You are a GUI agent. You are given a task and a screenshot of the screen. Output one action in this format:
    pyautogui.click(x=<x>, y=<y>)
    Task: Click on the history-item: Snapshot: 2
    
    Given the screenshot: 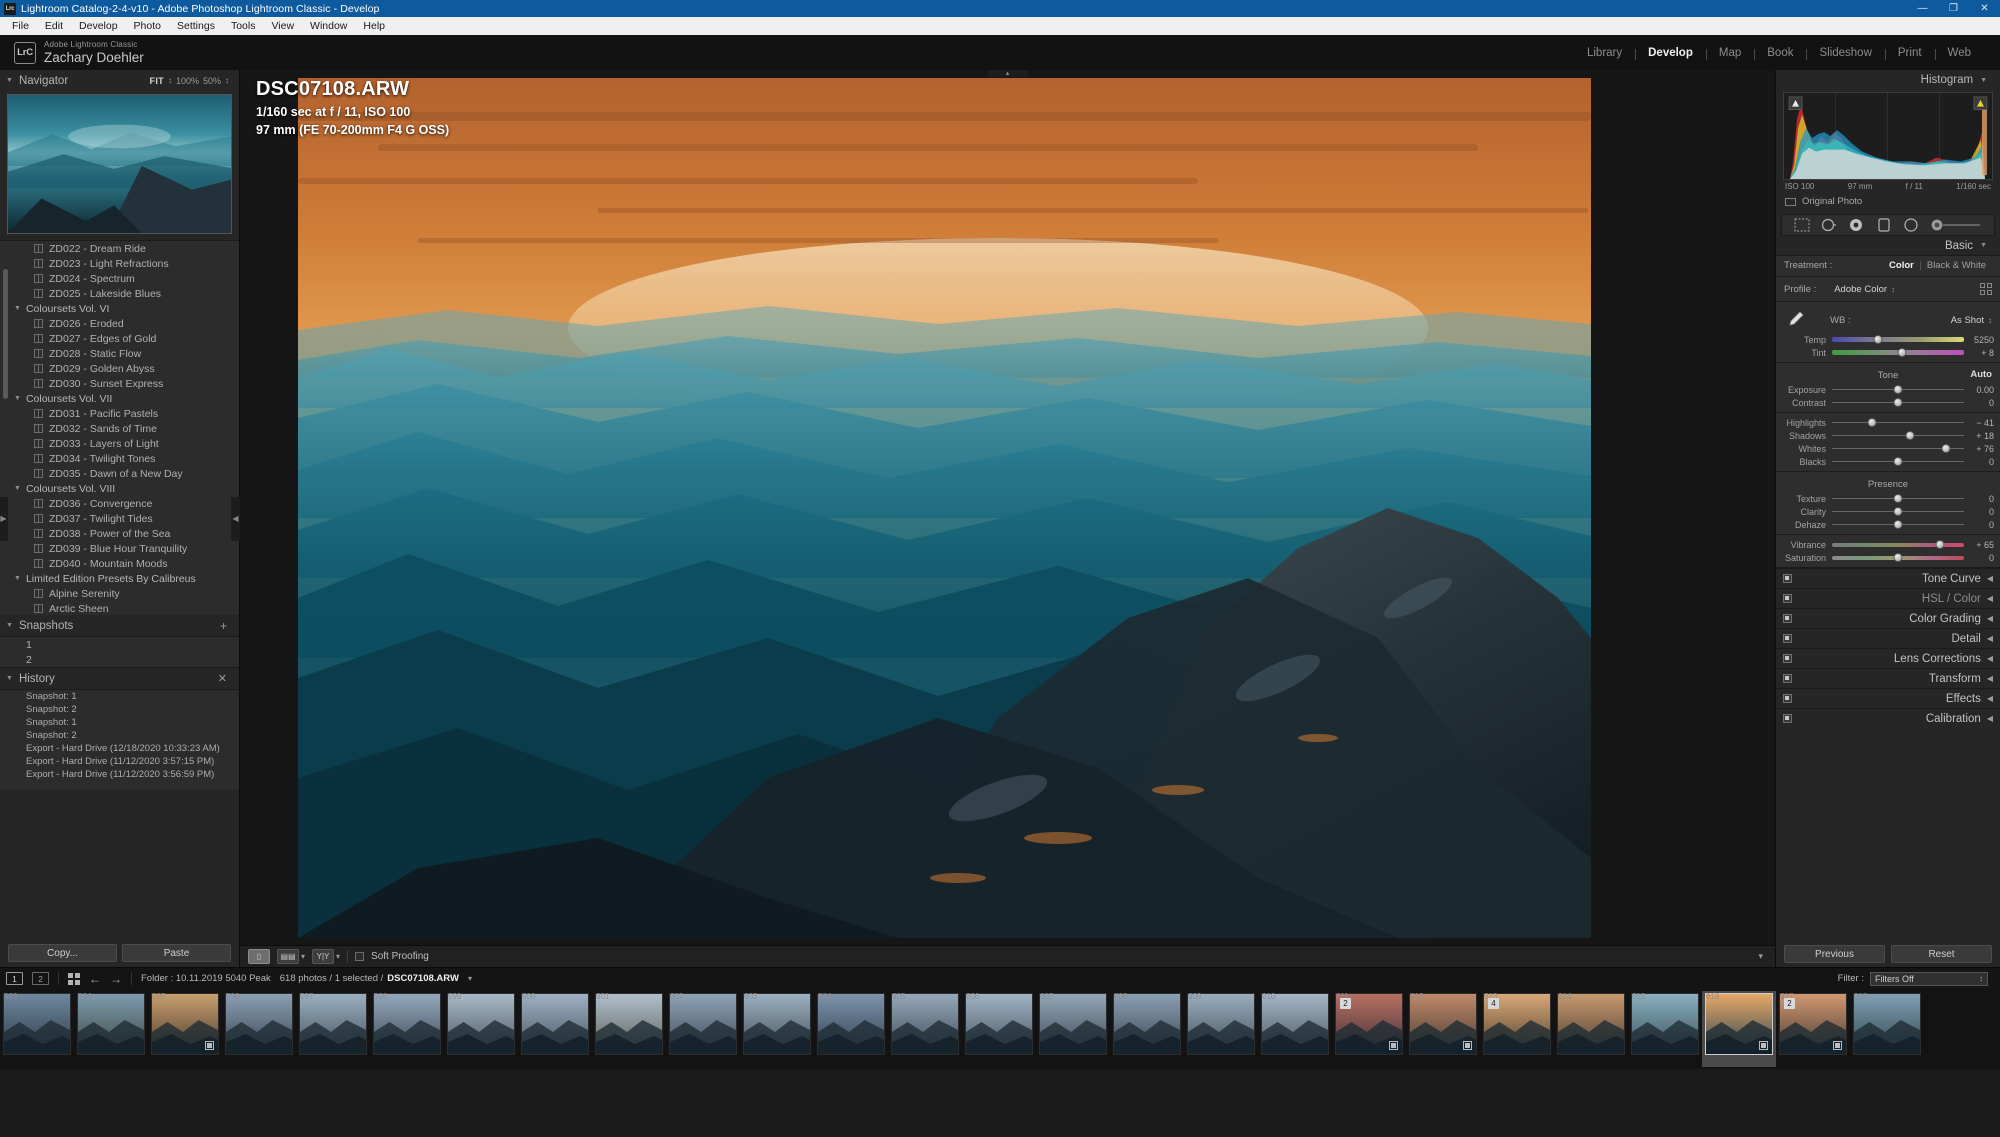 What is the action you would take?
    pyautogui.click(x=119, y=735)
    